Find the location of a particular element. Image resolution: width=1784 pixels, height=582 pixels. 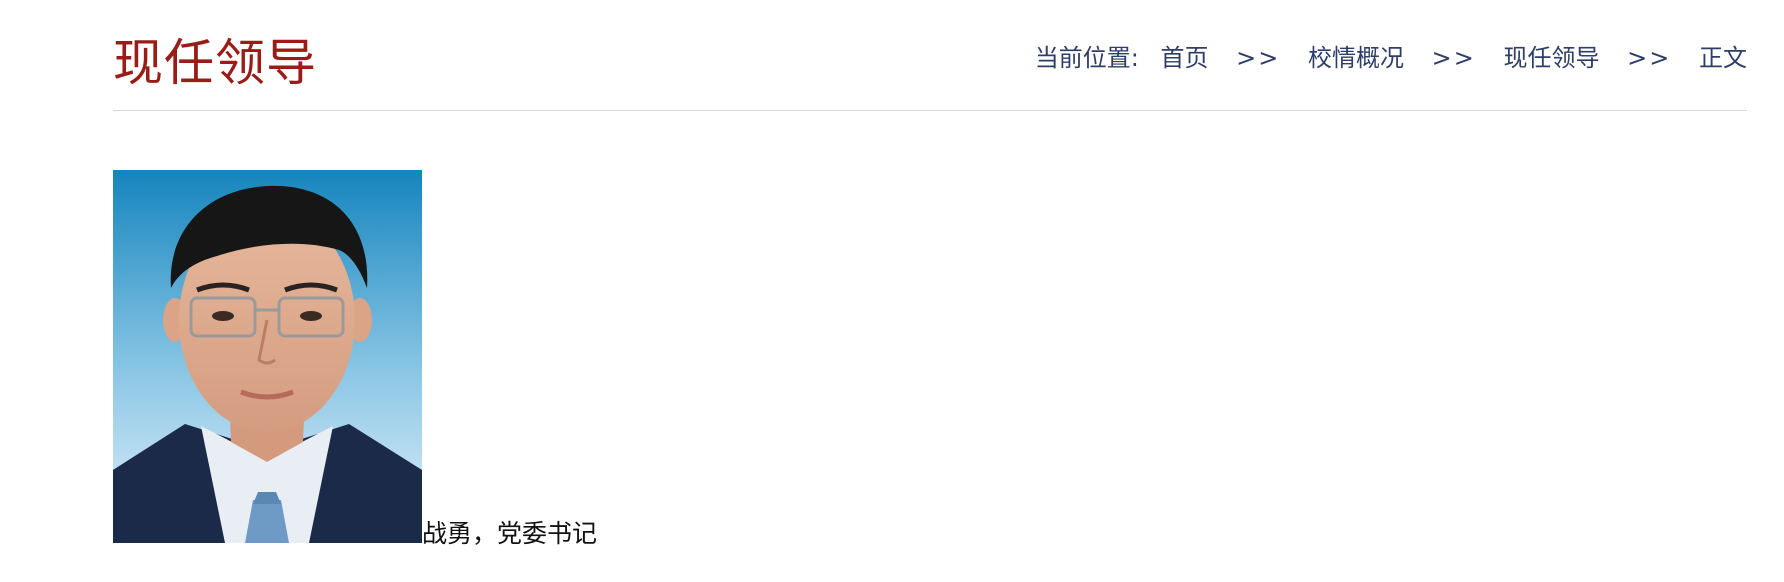

breadcrumb-link-overview: 校情概况 is located at coordinates (1356, 58).